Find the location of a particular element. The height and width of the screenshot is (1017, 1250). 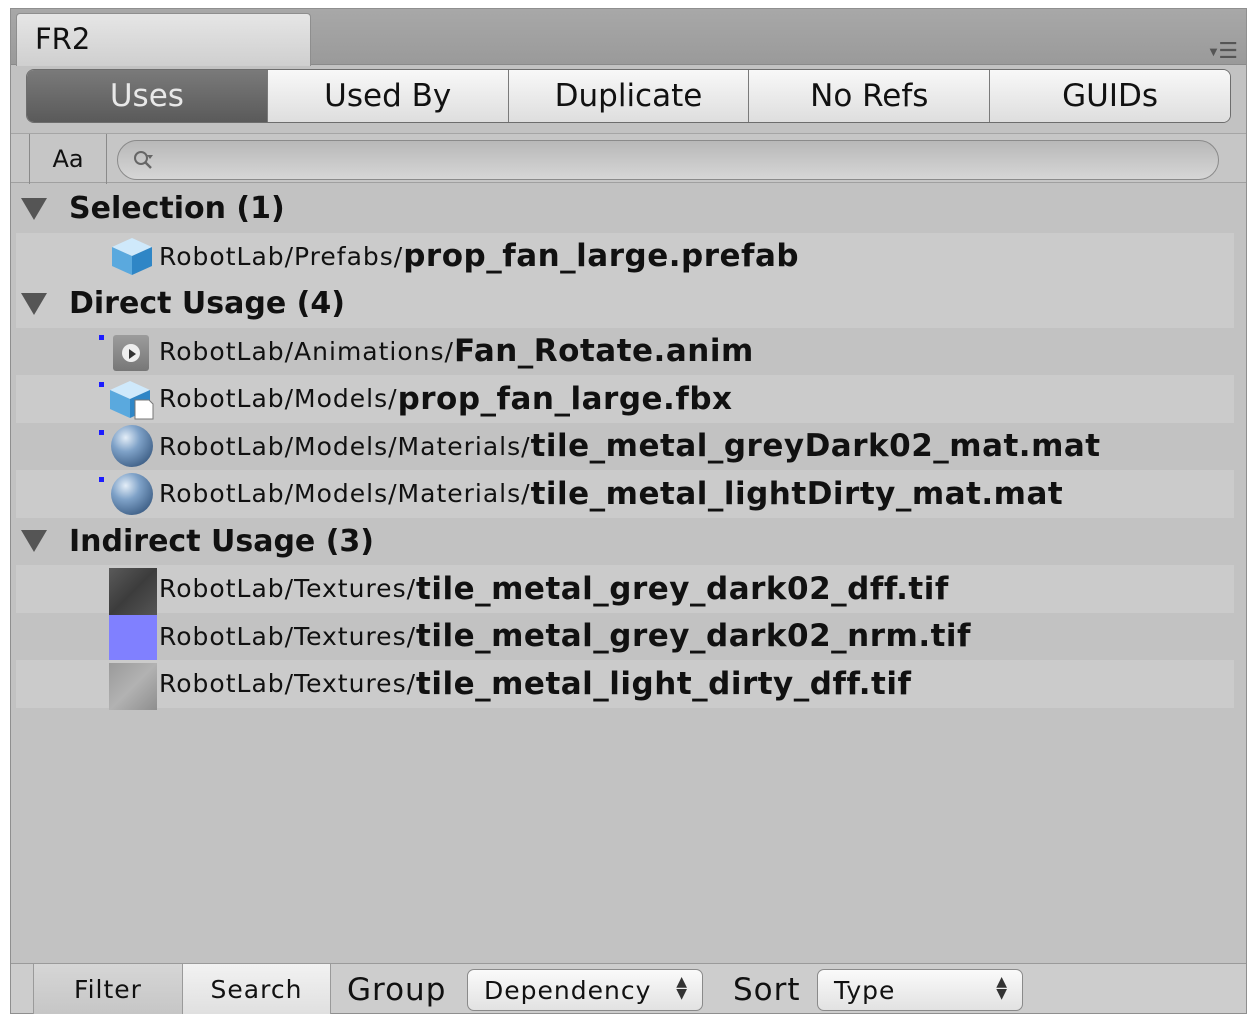

window-tab-strip: FR2 ▼ ☰ is located at coordinates (628, 37).